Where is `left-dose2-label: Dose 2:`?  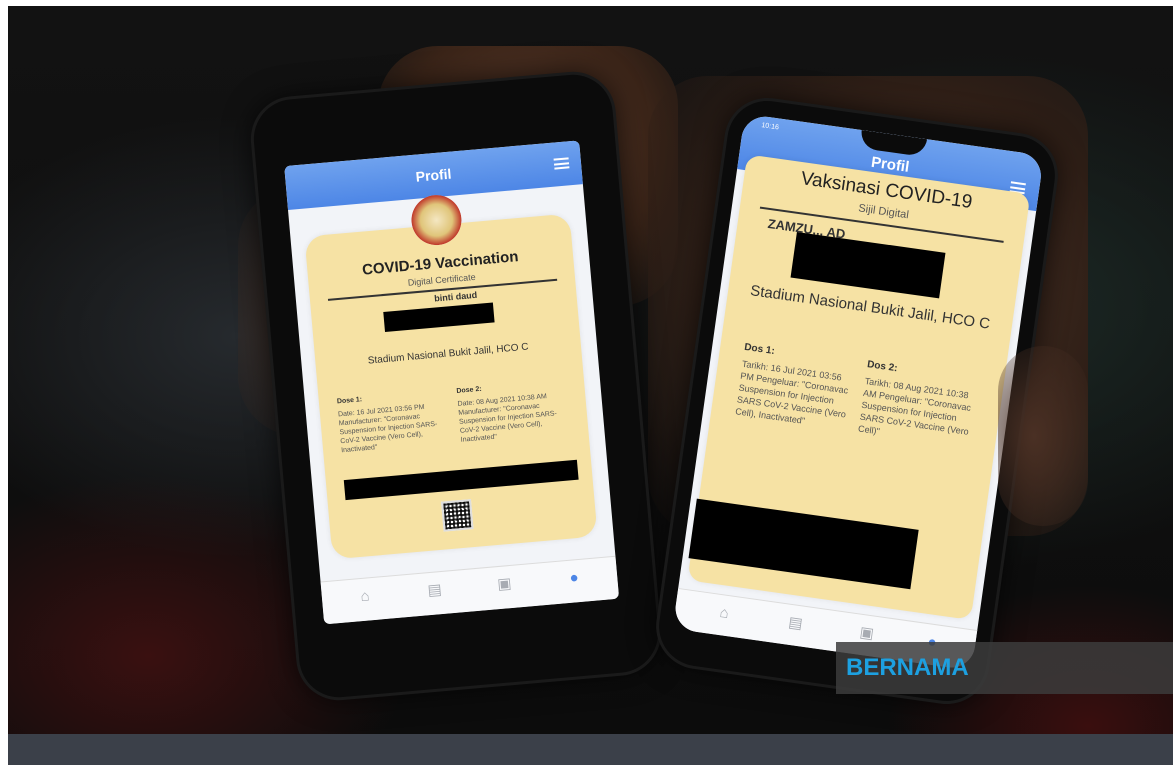
left-dose2-label: Dose 2: is located at coordinates (469, 390).